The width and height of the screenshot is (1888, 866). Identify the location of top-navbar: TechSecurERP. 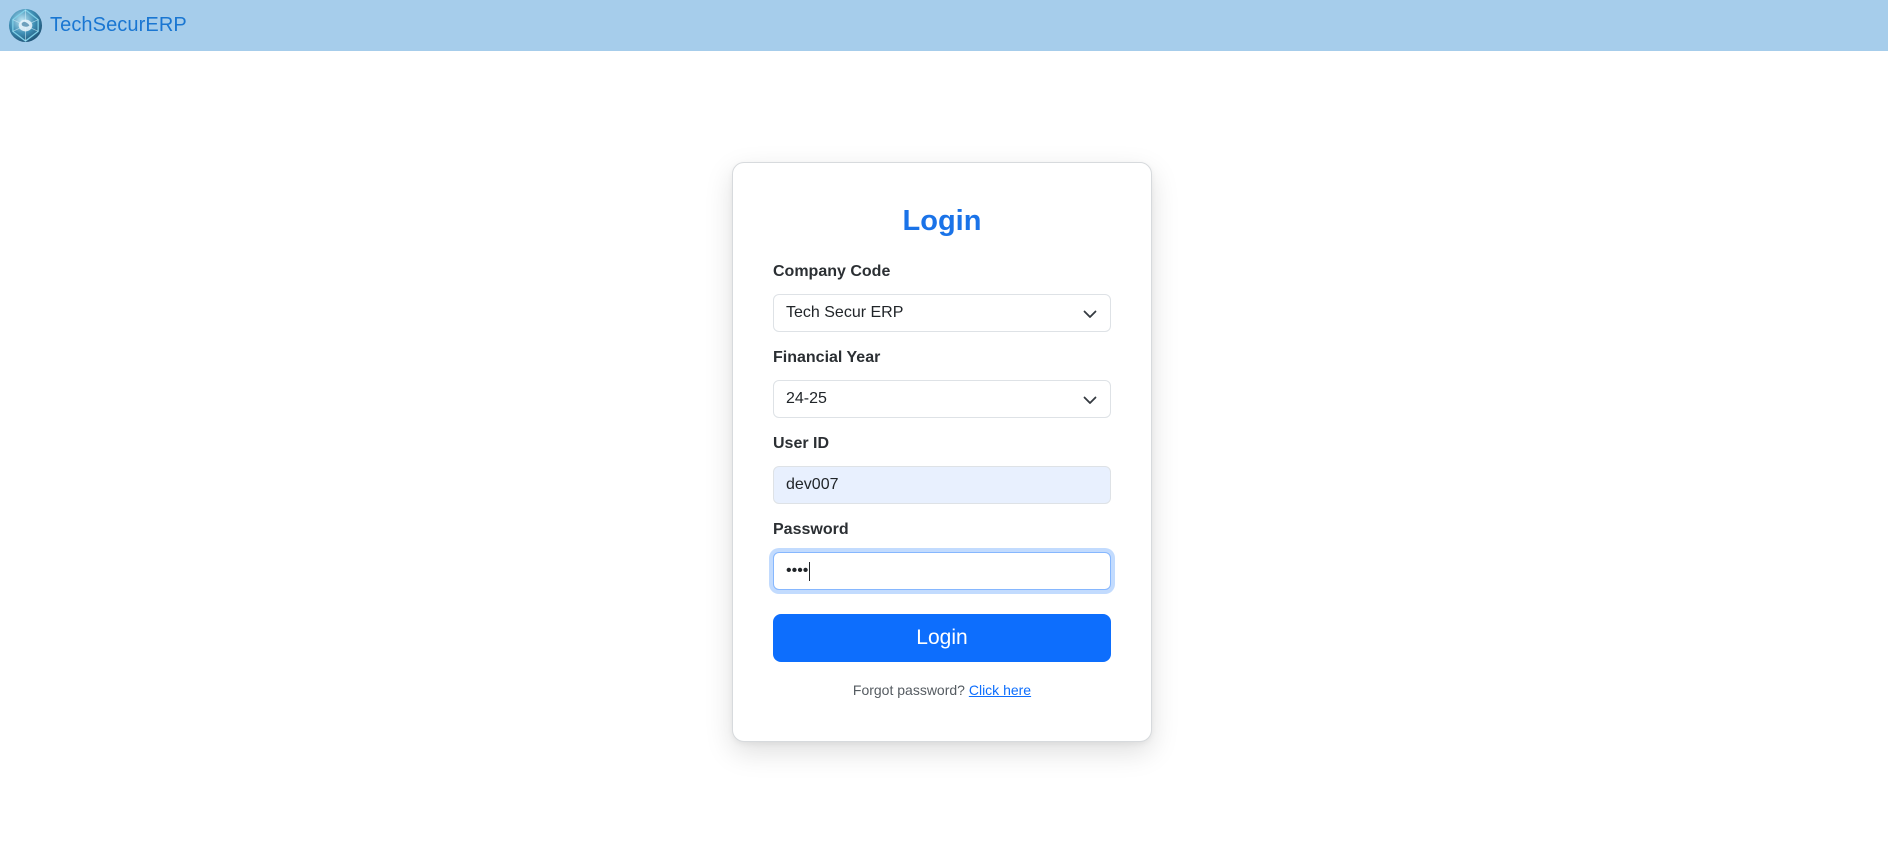
(944, 25).